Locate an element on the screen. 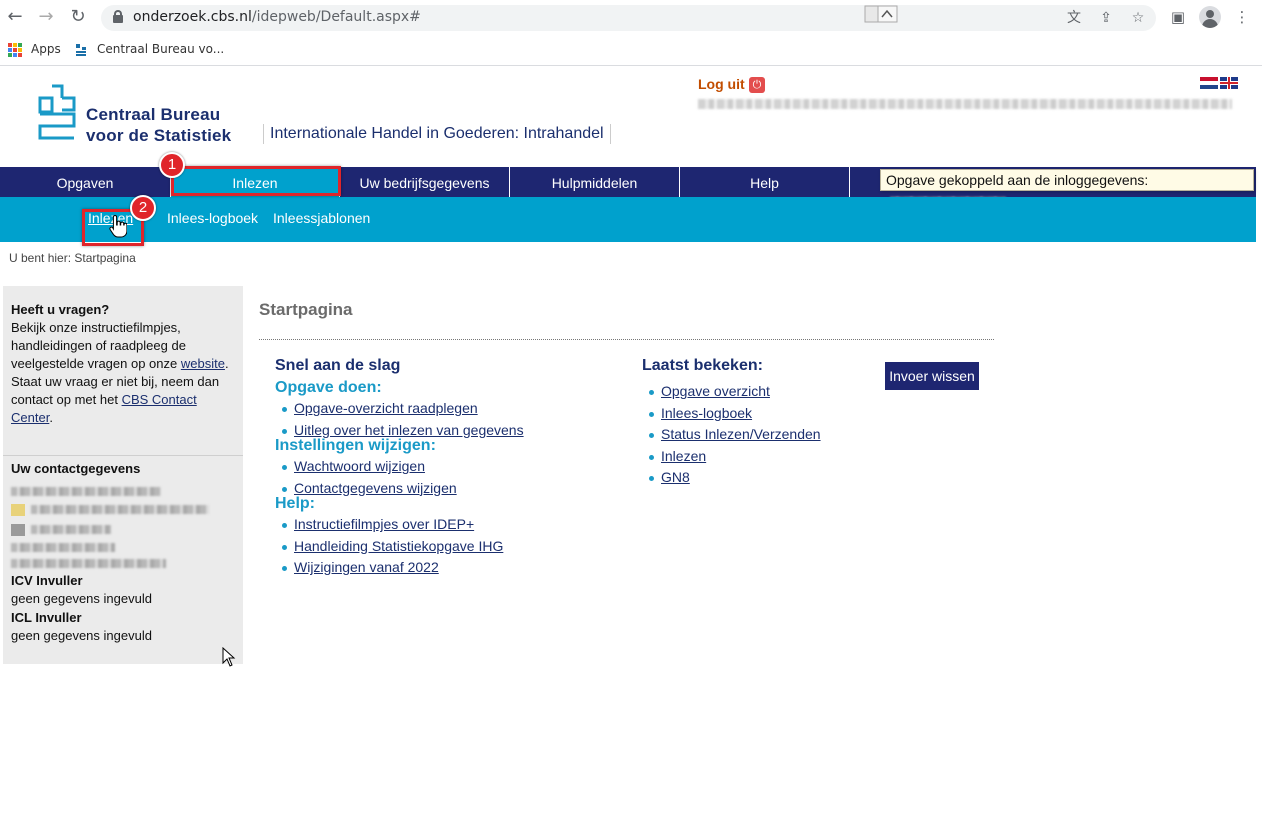 The image size is (1262, 837). nav-help: Help is located at coordinates (765, 182).